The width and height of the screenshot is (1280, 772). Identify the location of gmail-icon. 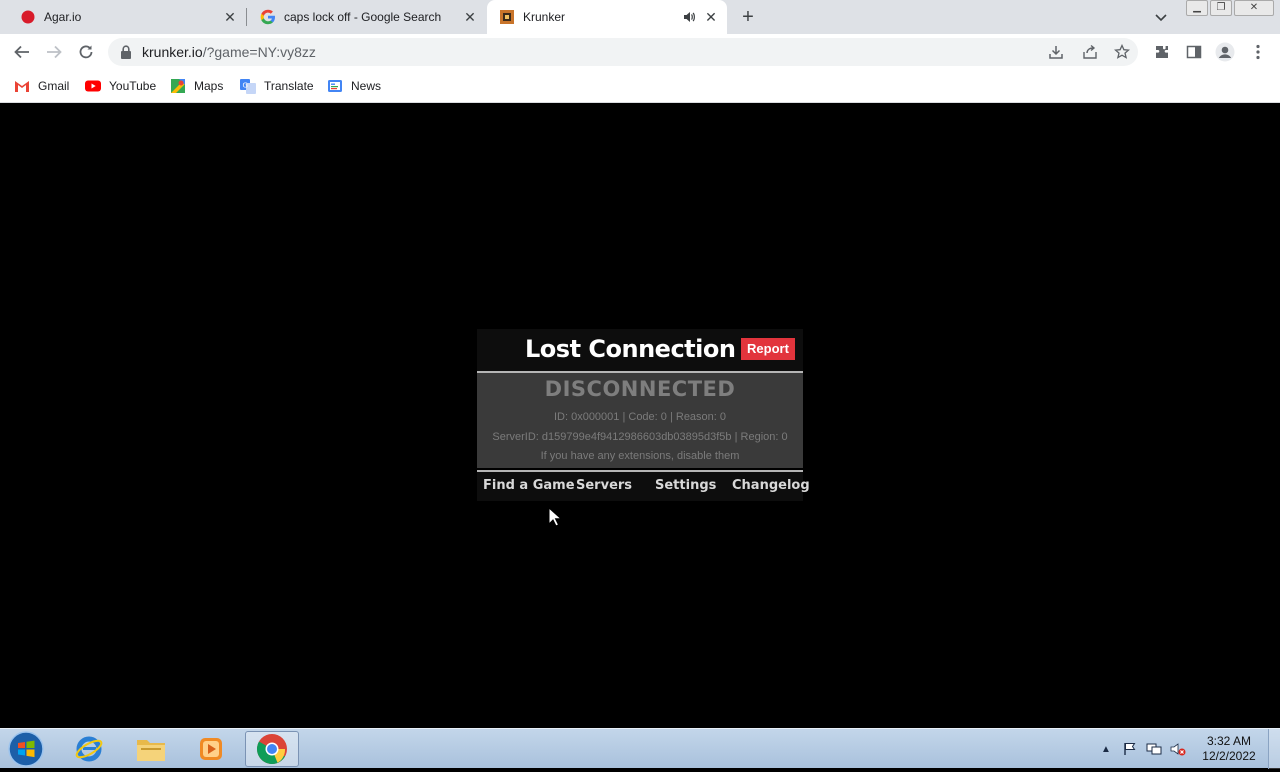
(22, 86).